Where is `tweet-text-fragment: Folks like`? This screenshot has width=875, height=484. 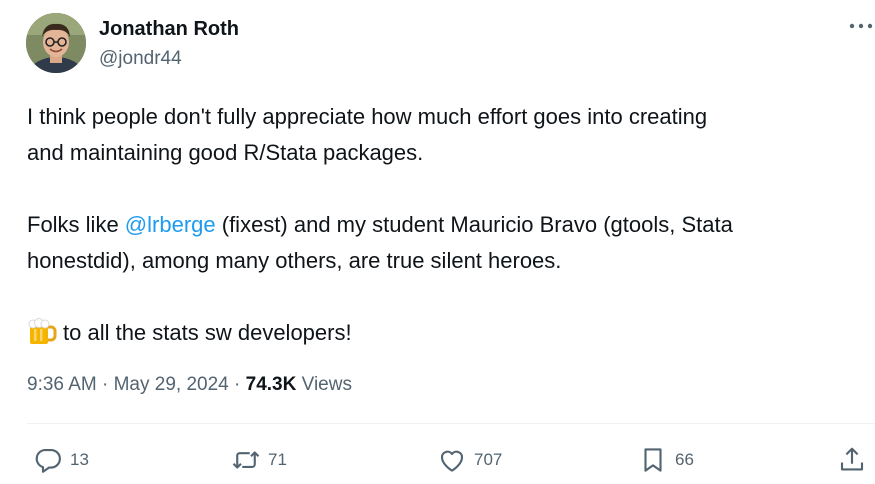 tweet-text-fragment: Folks like is located at coordinates (76, 224).